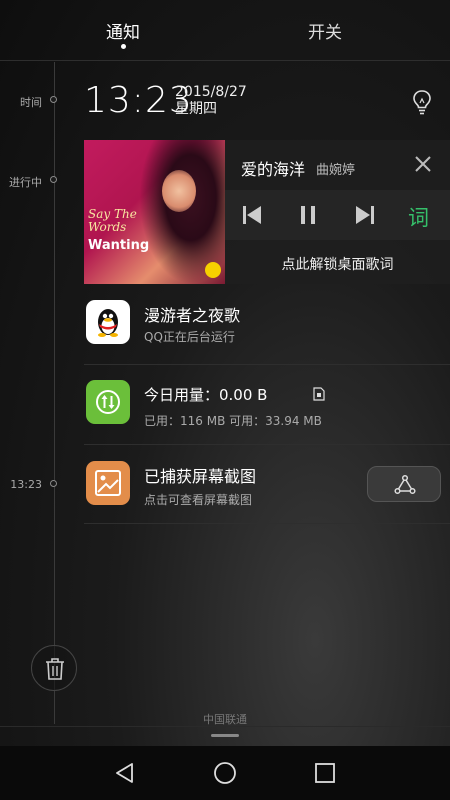 Image resolution: width=450 pixels, height=800 pixels. What do you see at coordinates (213, 270) in the screenshot?
I see `qq-music-icon` at bounding box center [213, 270].